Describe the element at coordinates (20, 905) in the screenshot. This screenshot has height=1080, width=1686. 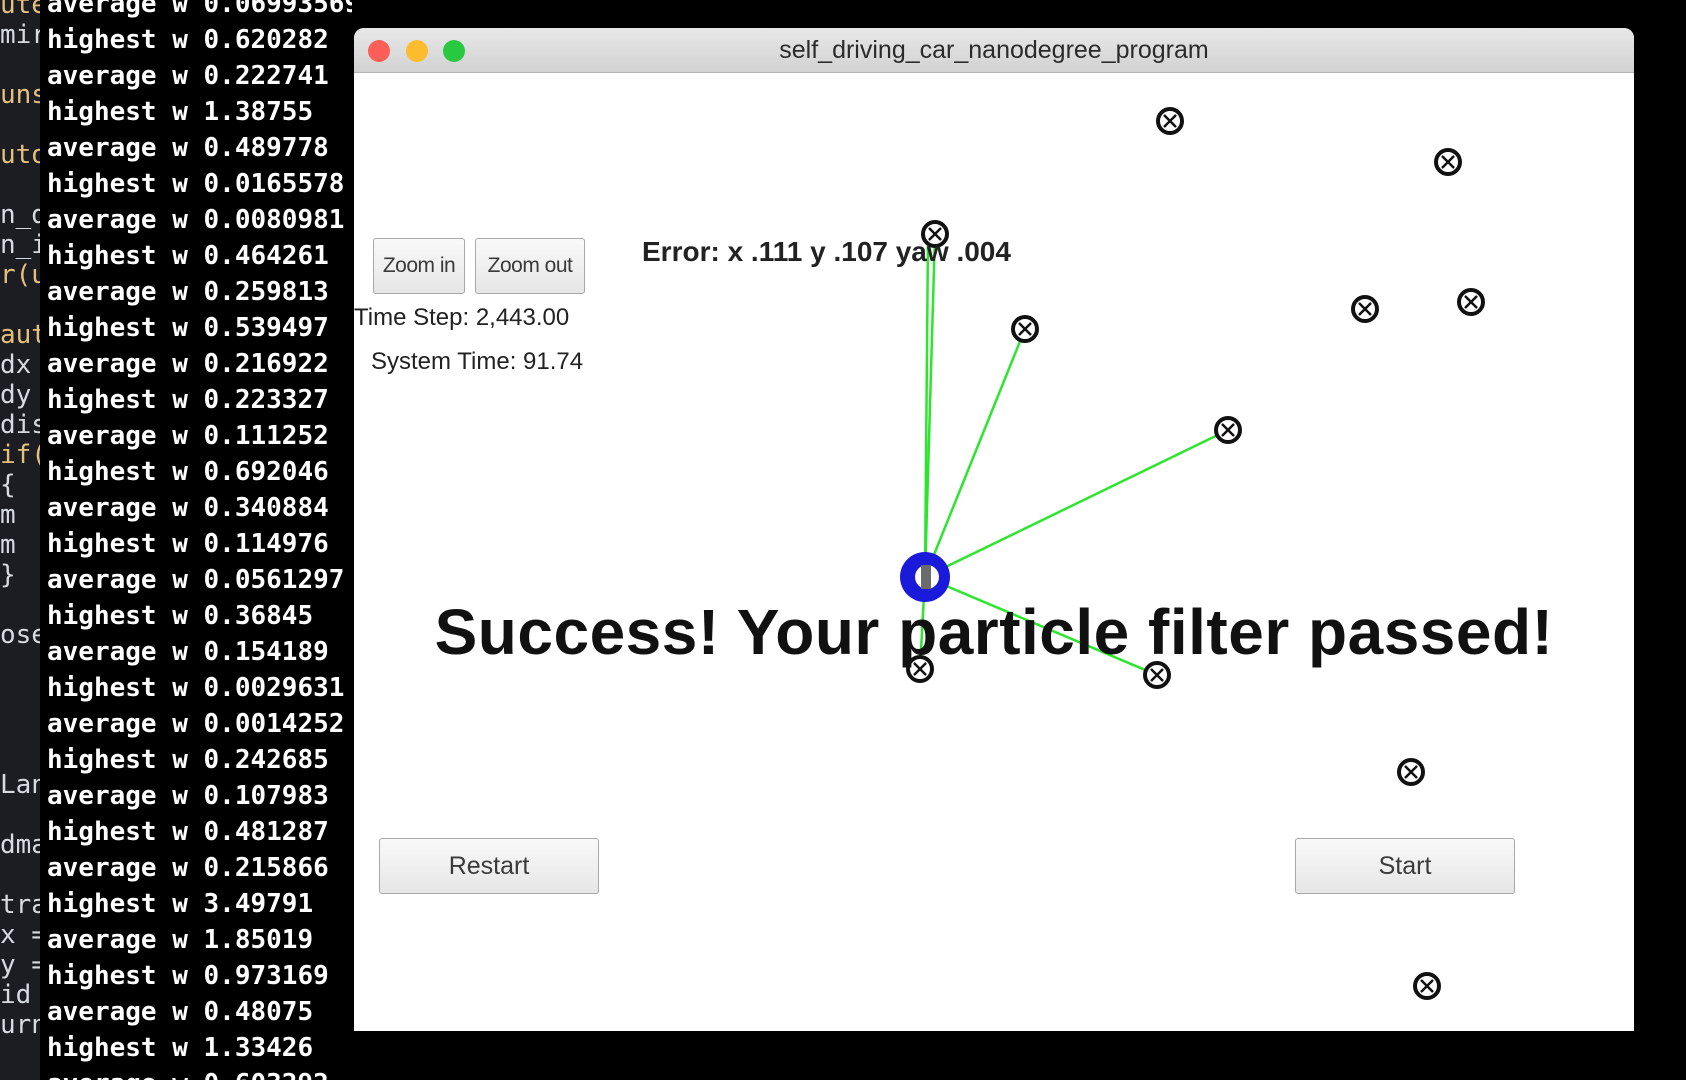
I see `code-fragment: tran` at that location.